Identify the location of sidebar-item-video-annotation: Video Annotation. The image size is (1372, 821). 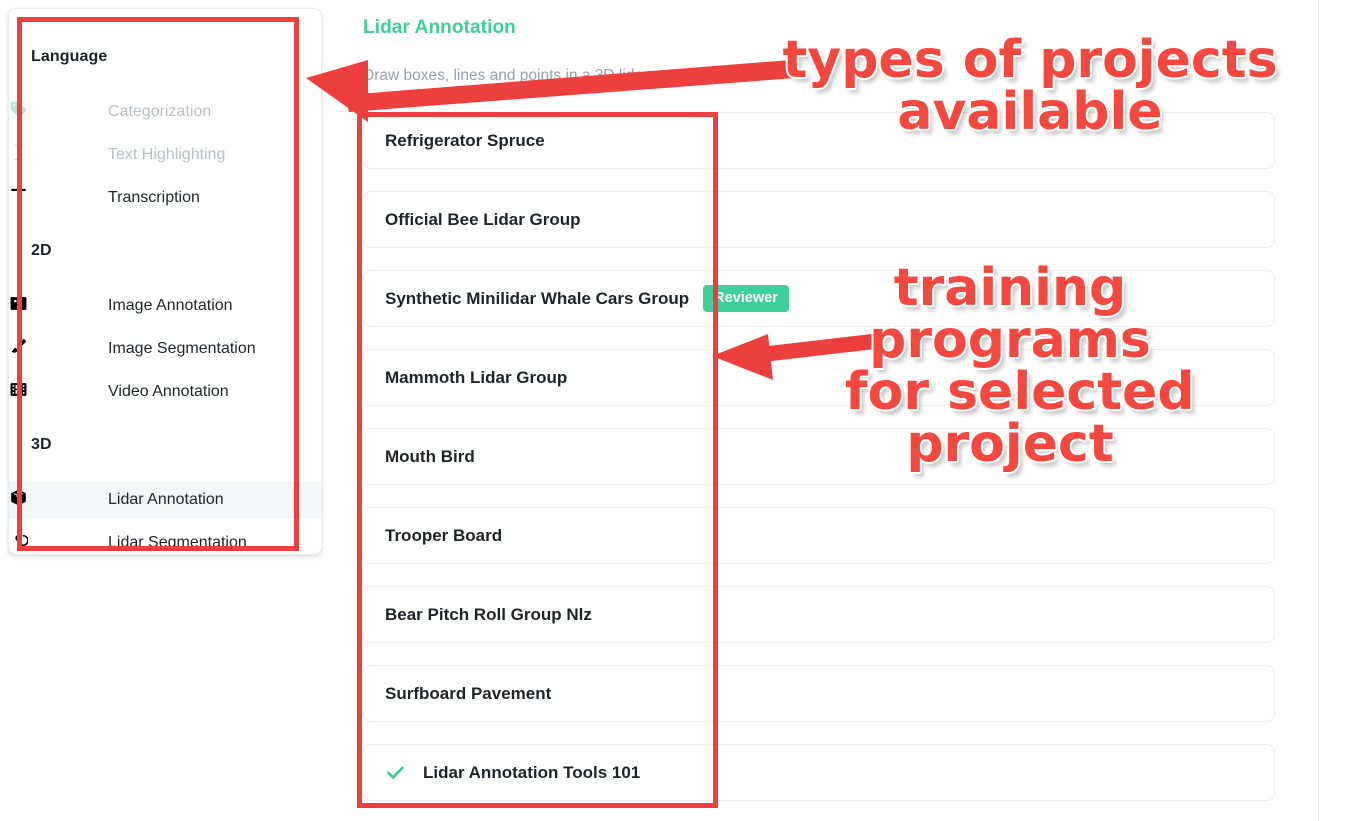
(165, 392).